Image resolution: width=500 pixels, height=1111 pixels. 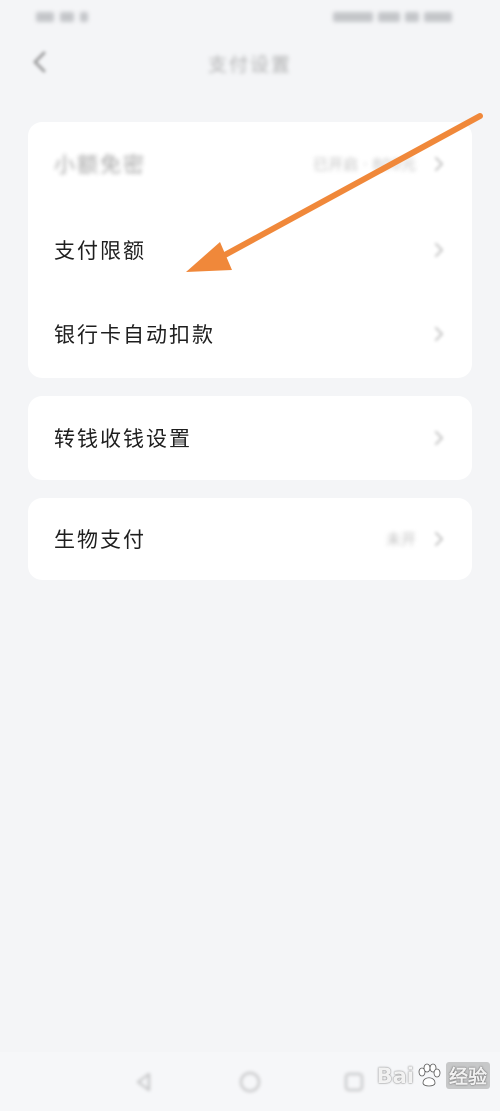 I want to click on paw-logo-icon, so click(x=429, y=1074).